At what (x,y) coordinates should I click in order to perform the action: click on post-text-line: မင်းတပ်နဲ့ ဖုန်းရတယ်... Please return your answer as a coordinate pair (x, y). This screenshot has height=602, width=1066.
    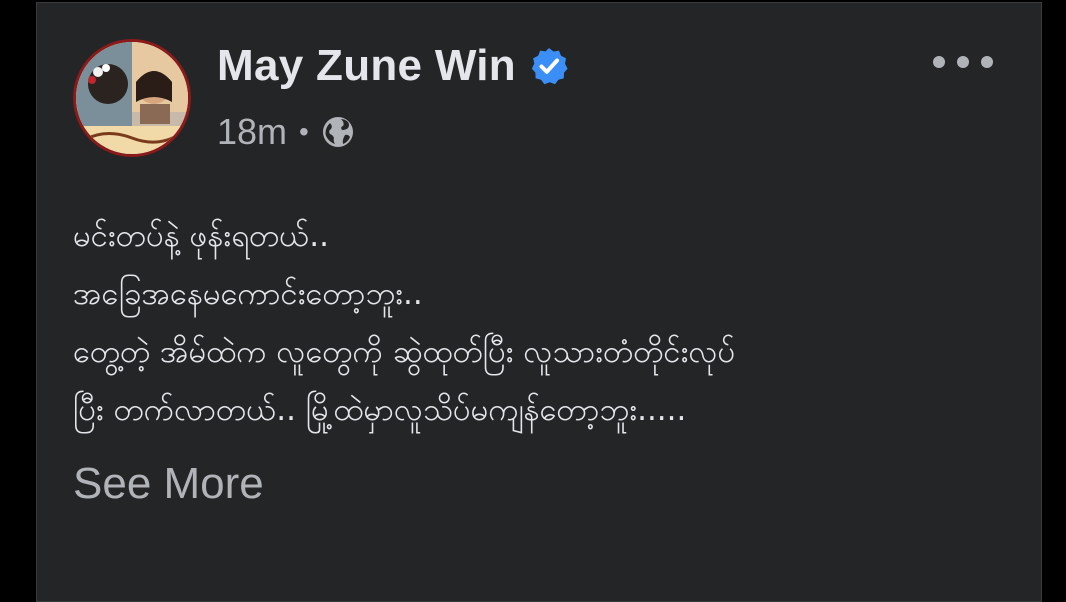
    Looking at the image, I should click on (201, 236).